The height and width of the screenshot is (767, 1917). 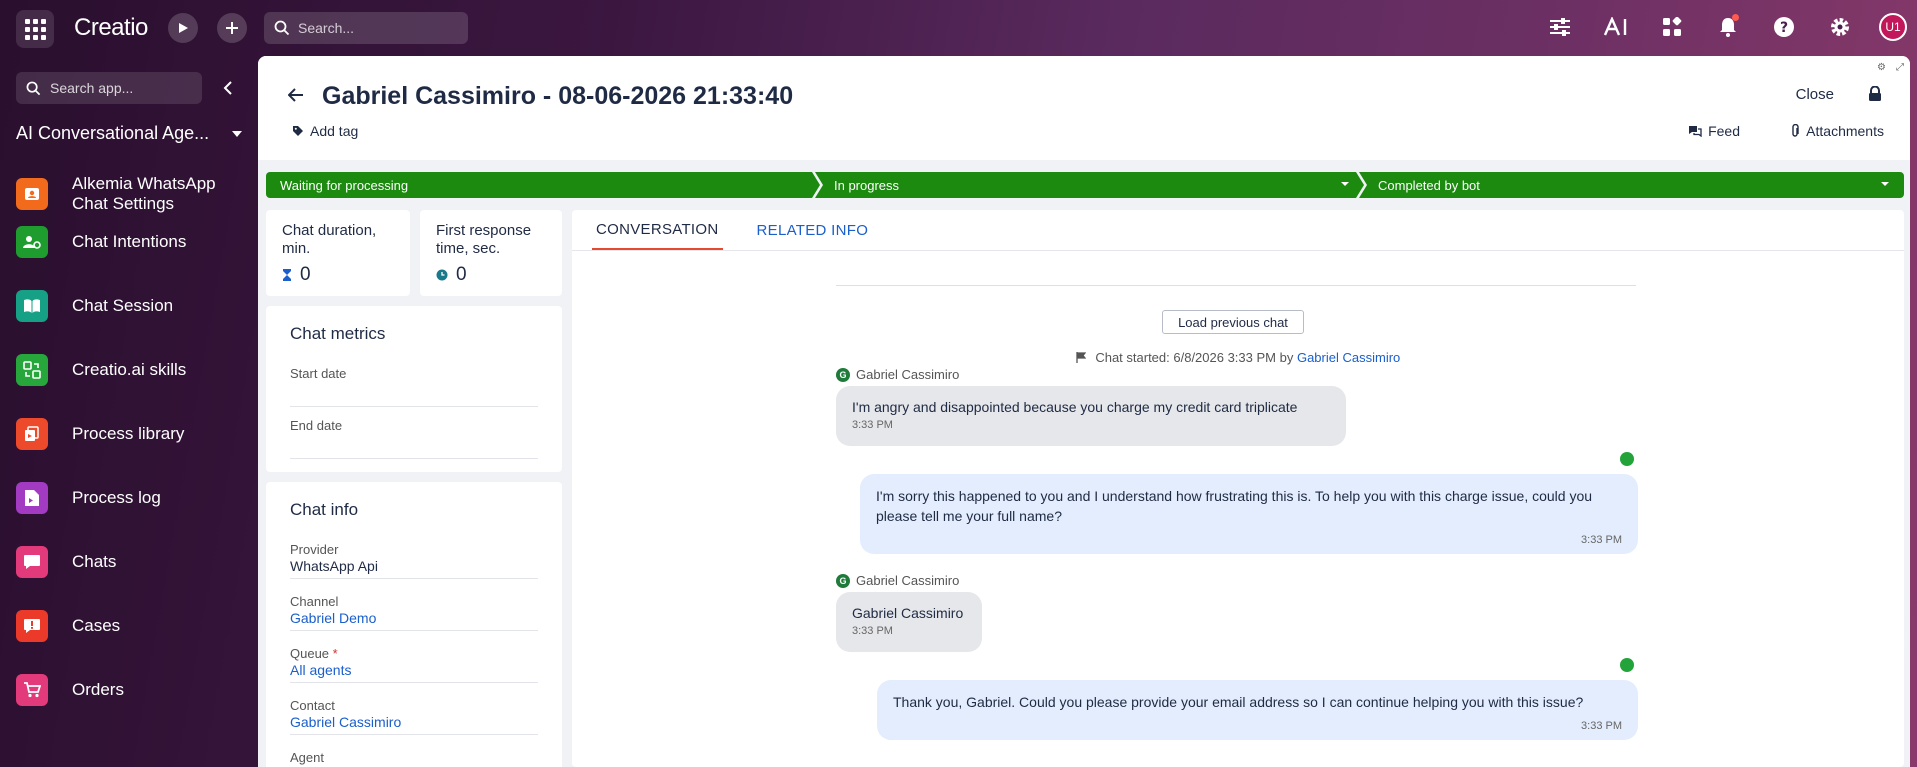 I want to click on paperclip-icon, so click(x=1795, y=130).